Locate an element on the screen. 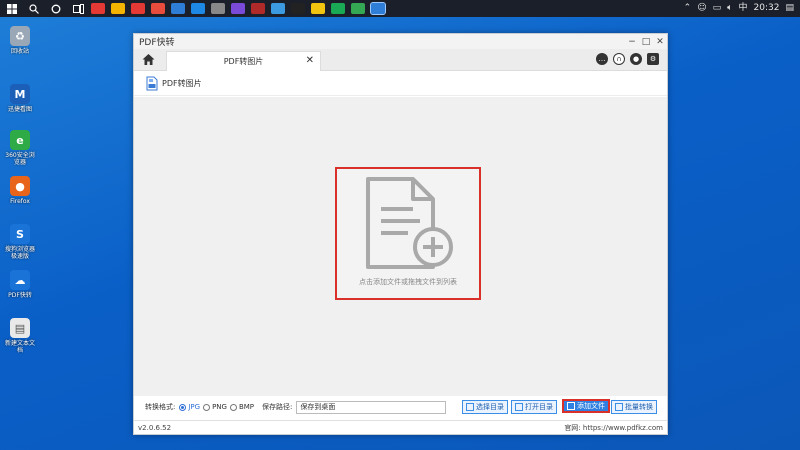  user-icon: ● is located at coordinates (636, 59).